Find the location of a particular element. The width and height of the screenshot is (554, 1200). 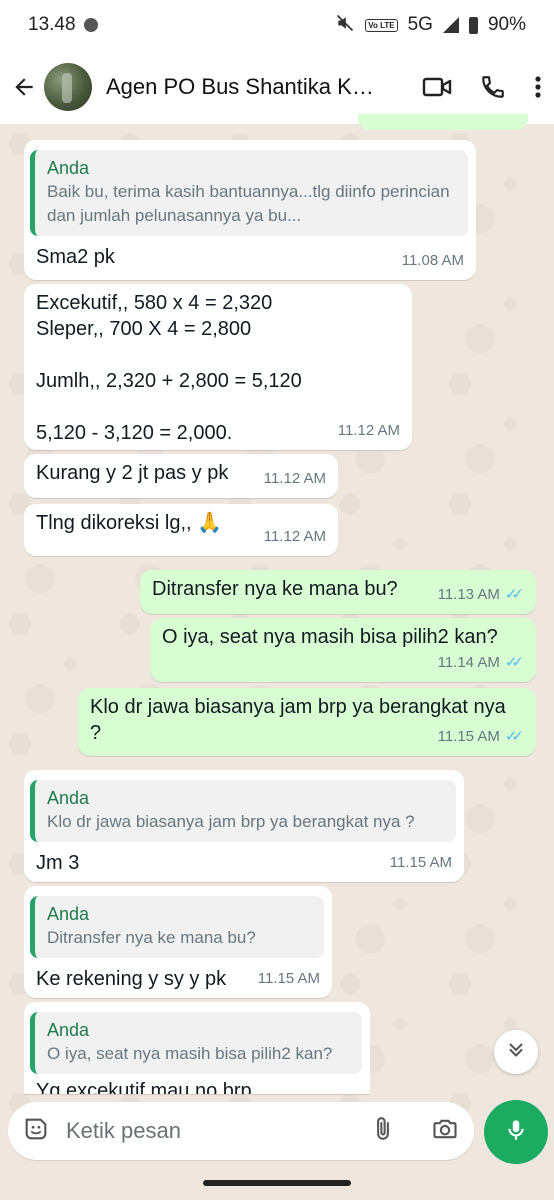

chevron-double-down-icon is located at coordinates (516, 1052).